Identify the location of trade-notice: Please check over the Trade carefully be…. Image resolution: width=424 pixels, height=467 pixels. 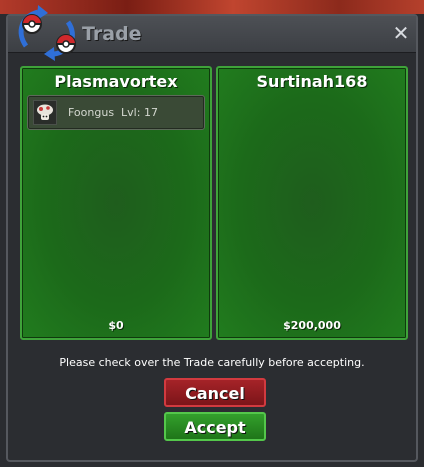
(212, 362).